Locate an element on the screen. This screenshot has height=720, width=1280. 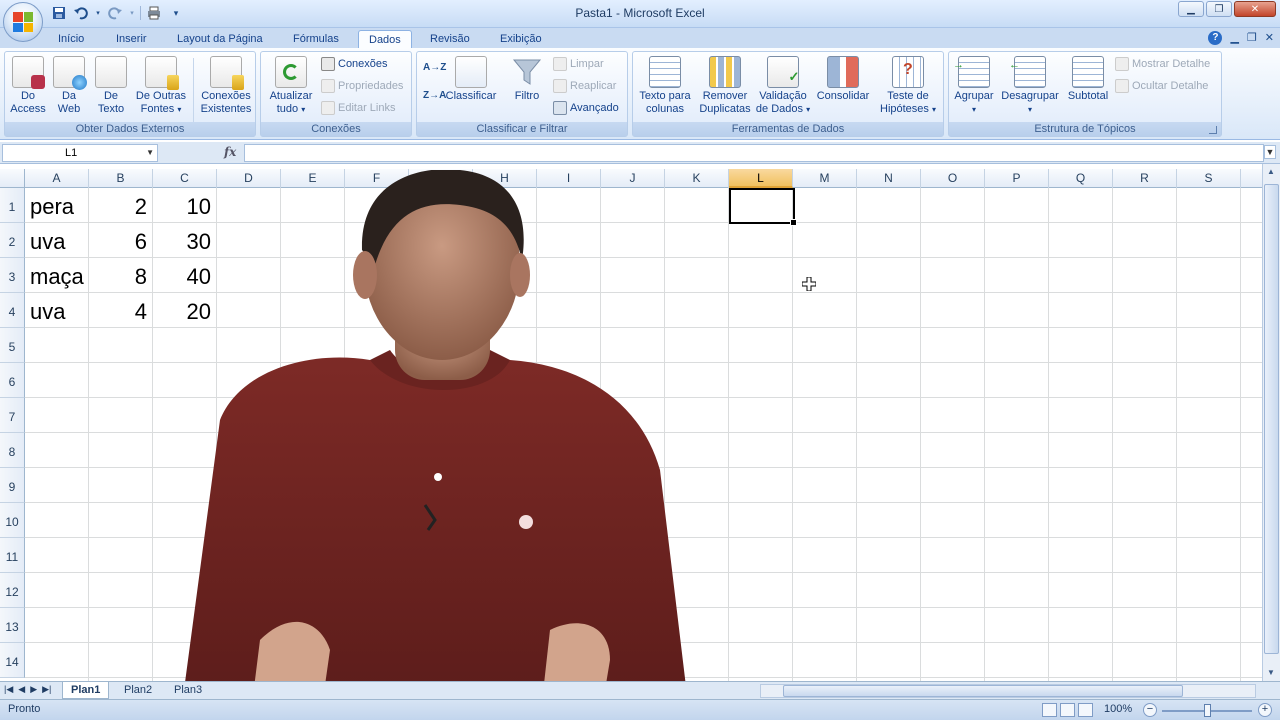
prev-sheet-icon: ◀ is located at coordinates (21, 689).